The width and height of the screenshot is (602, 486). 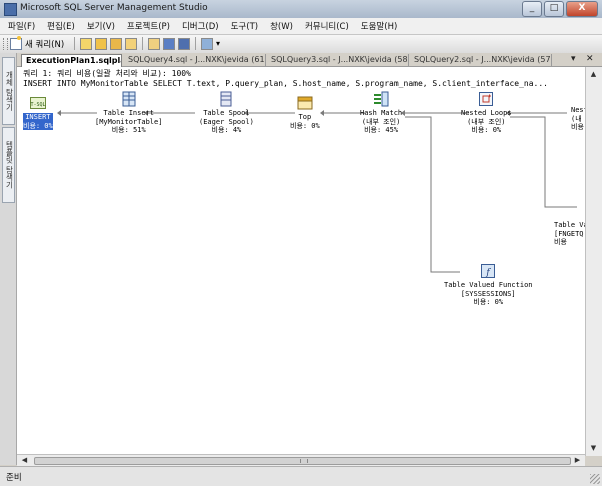 What do you see at coordinates (207, 43) in the screenshot?
I see `activity-monitor-icon` at bounding box center [207, 43].